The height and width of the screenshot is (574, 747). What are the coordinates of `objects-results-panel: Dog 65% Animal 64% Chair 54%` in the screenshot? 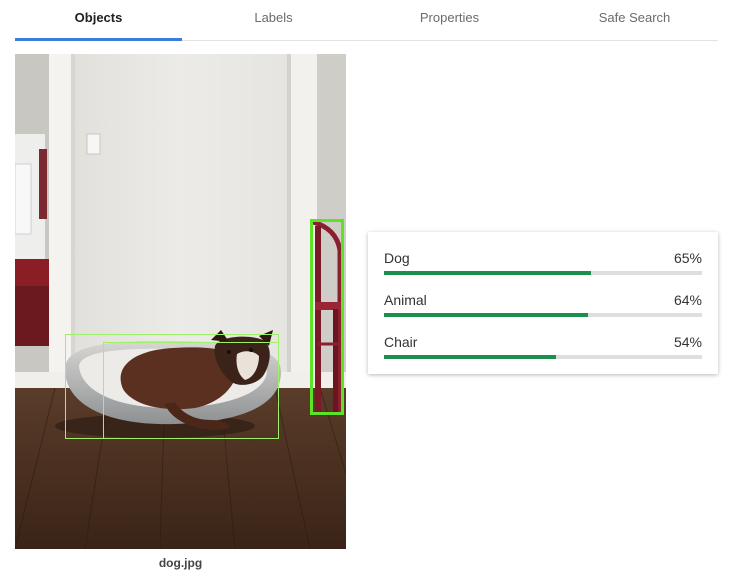 It's located at (543, 303).